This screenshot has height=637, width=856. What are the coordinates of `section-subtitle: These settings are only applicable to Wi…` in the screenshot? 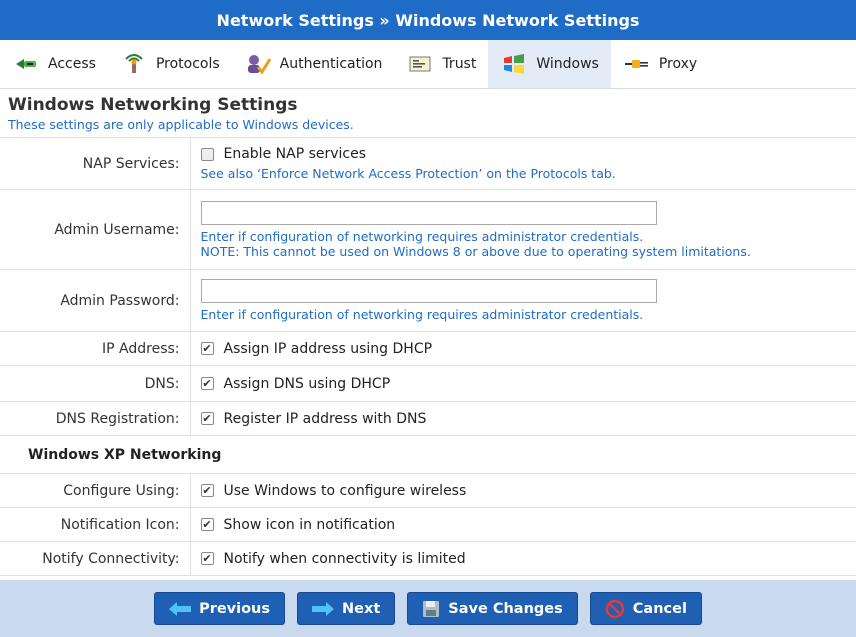 It's located at (181, 124).